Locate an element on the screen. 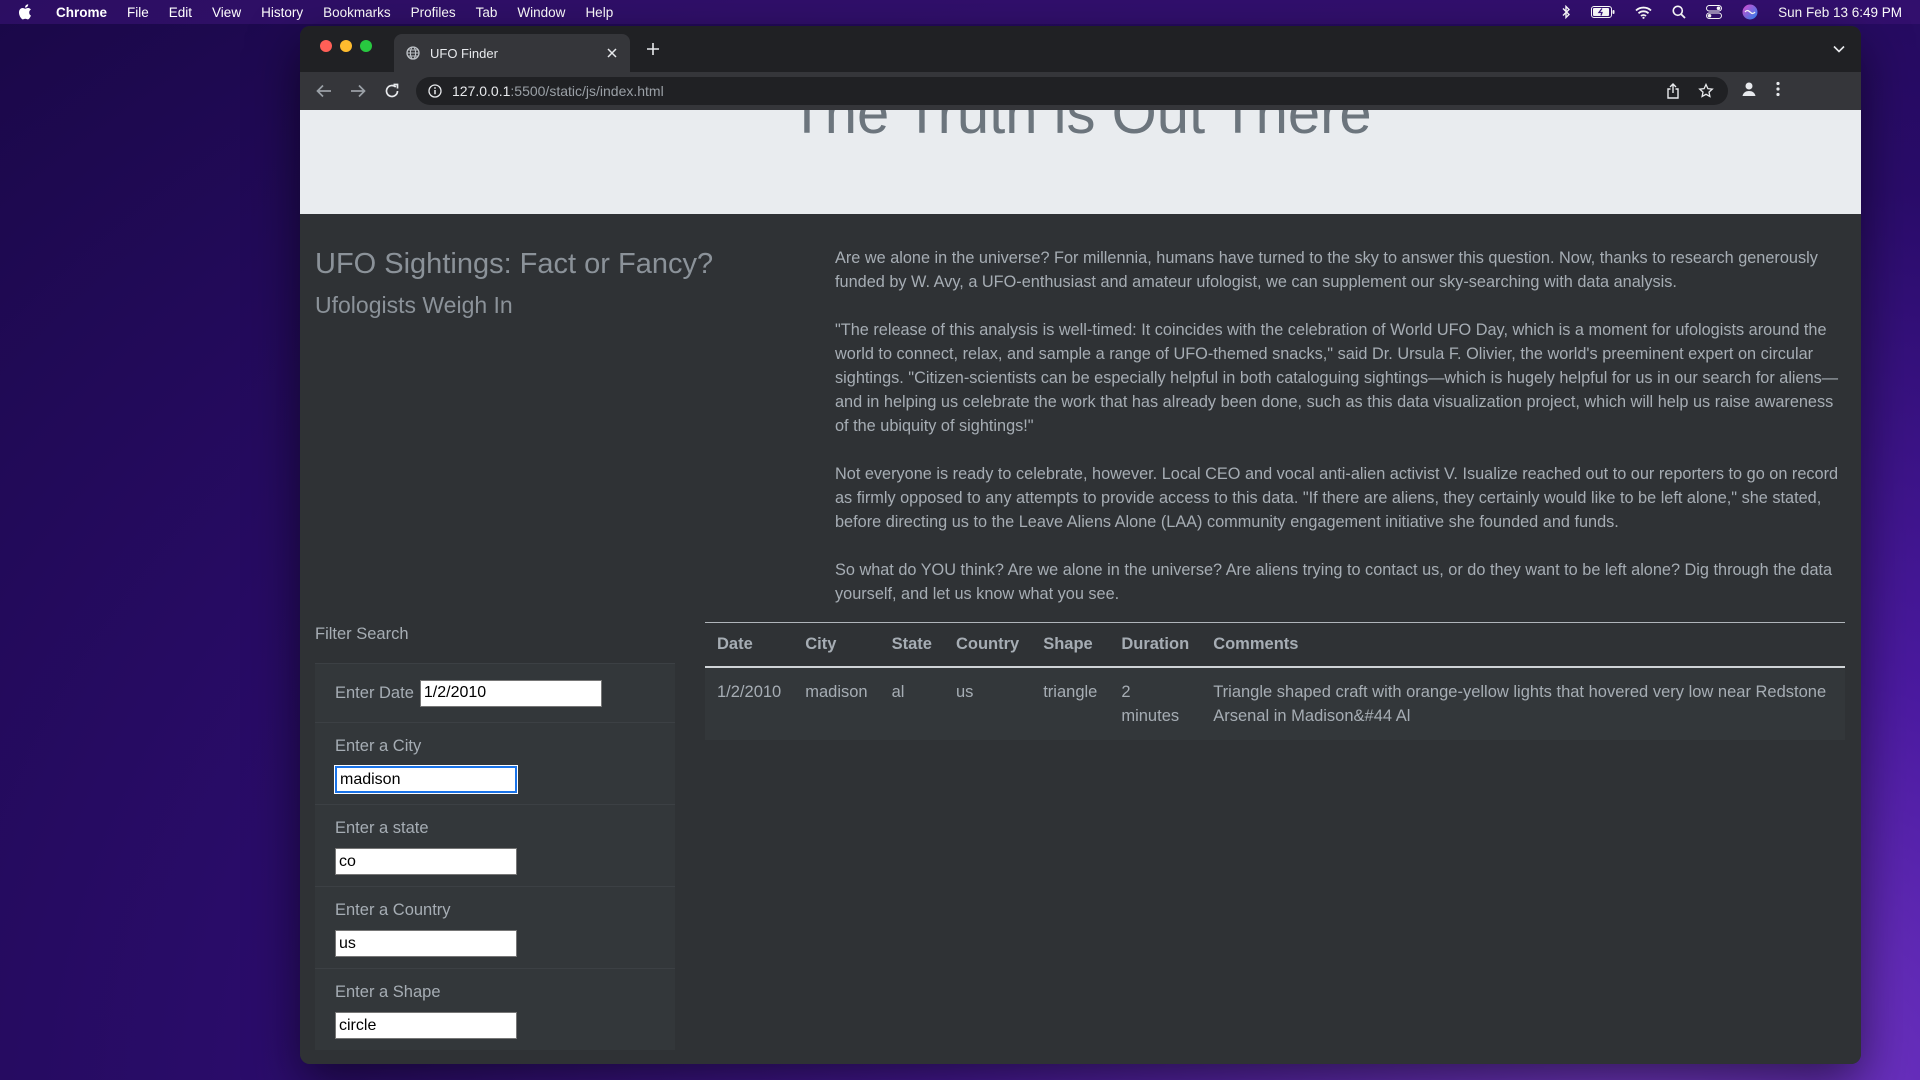 The width and height of the screenshot is (1920, 1080). headline-sub: Ufologists Weigh In is located at coordinates (414, 305).